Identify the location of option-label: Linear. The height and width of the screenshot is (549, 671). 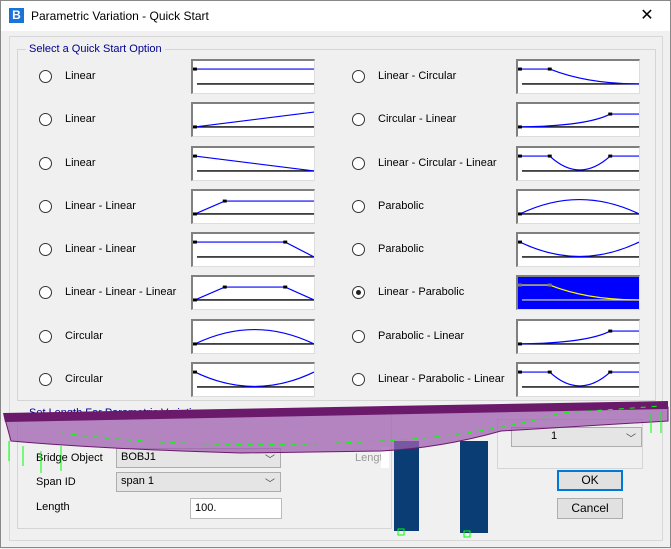
(80, 119).